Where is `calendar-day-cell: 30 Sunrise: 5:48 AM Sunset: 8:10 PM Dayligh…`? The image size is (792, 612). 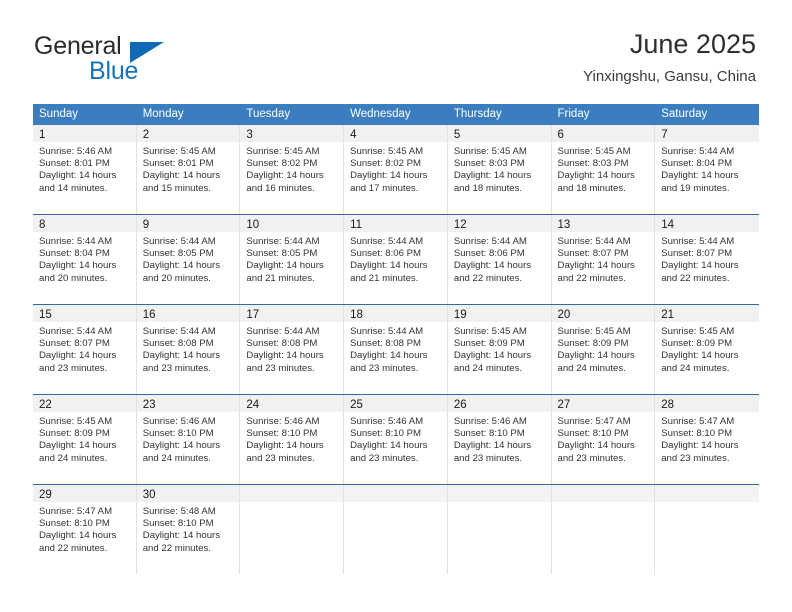
calendar-day-cell: 30 Sunrise: 5:48 AM Sunset: 8:10 PM Dayligh… is located at coordinates (188, 529).